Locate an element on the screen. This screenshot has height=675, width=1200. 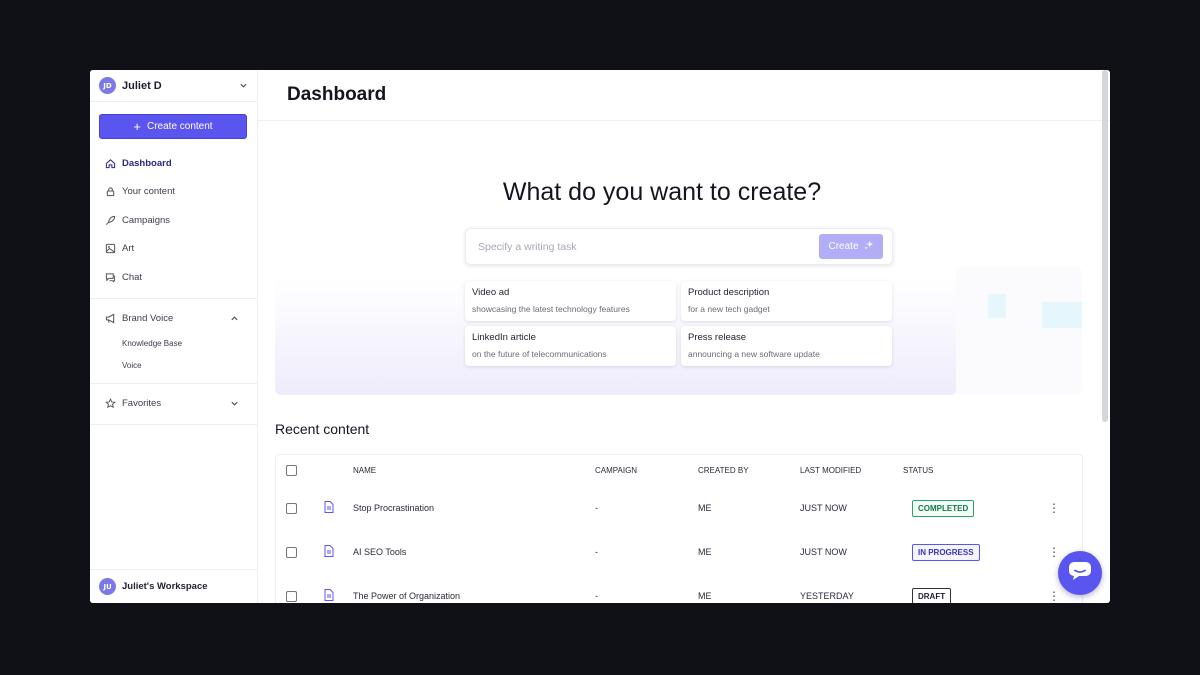
sidebar-item-voice: Voice is located at coordinates (173, 366).